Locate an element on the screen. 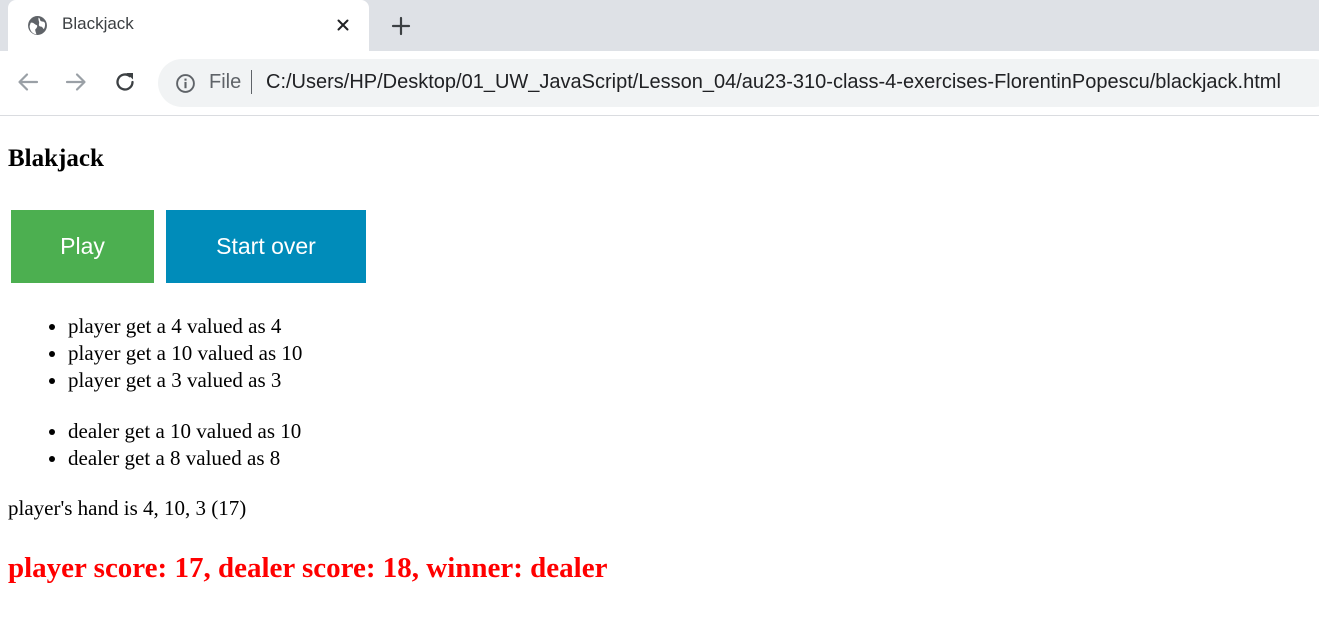 The width and height of the screenshot is (1319, 617). reload-icon is located at coordinates (125, 82).